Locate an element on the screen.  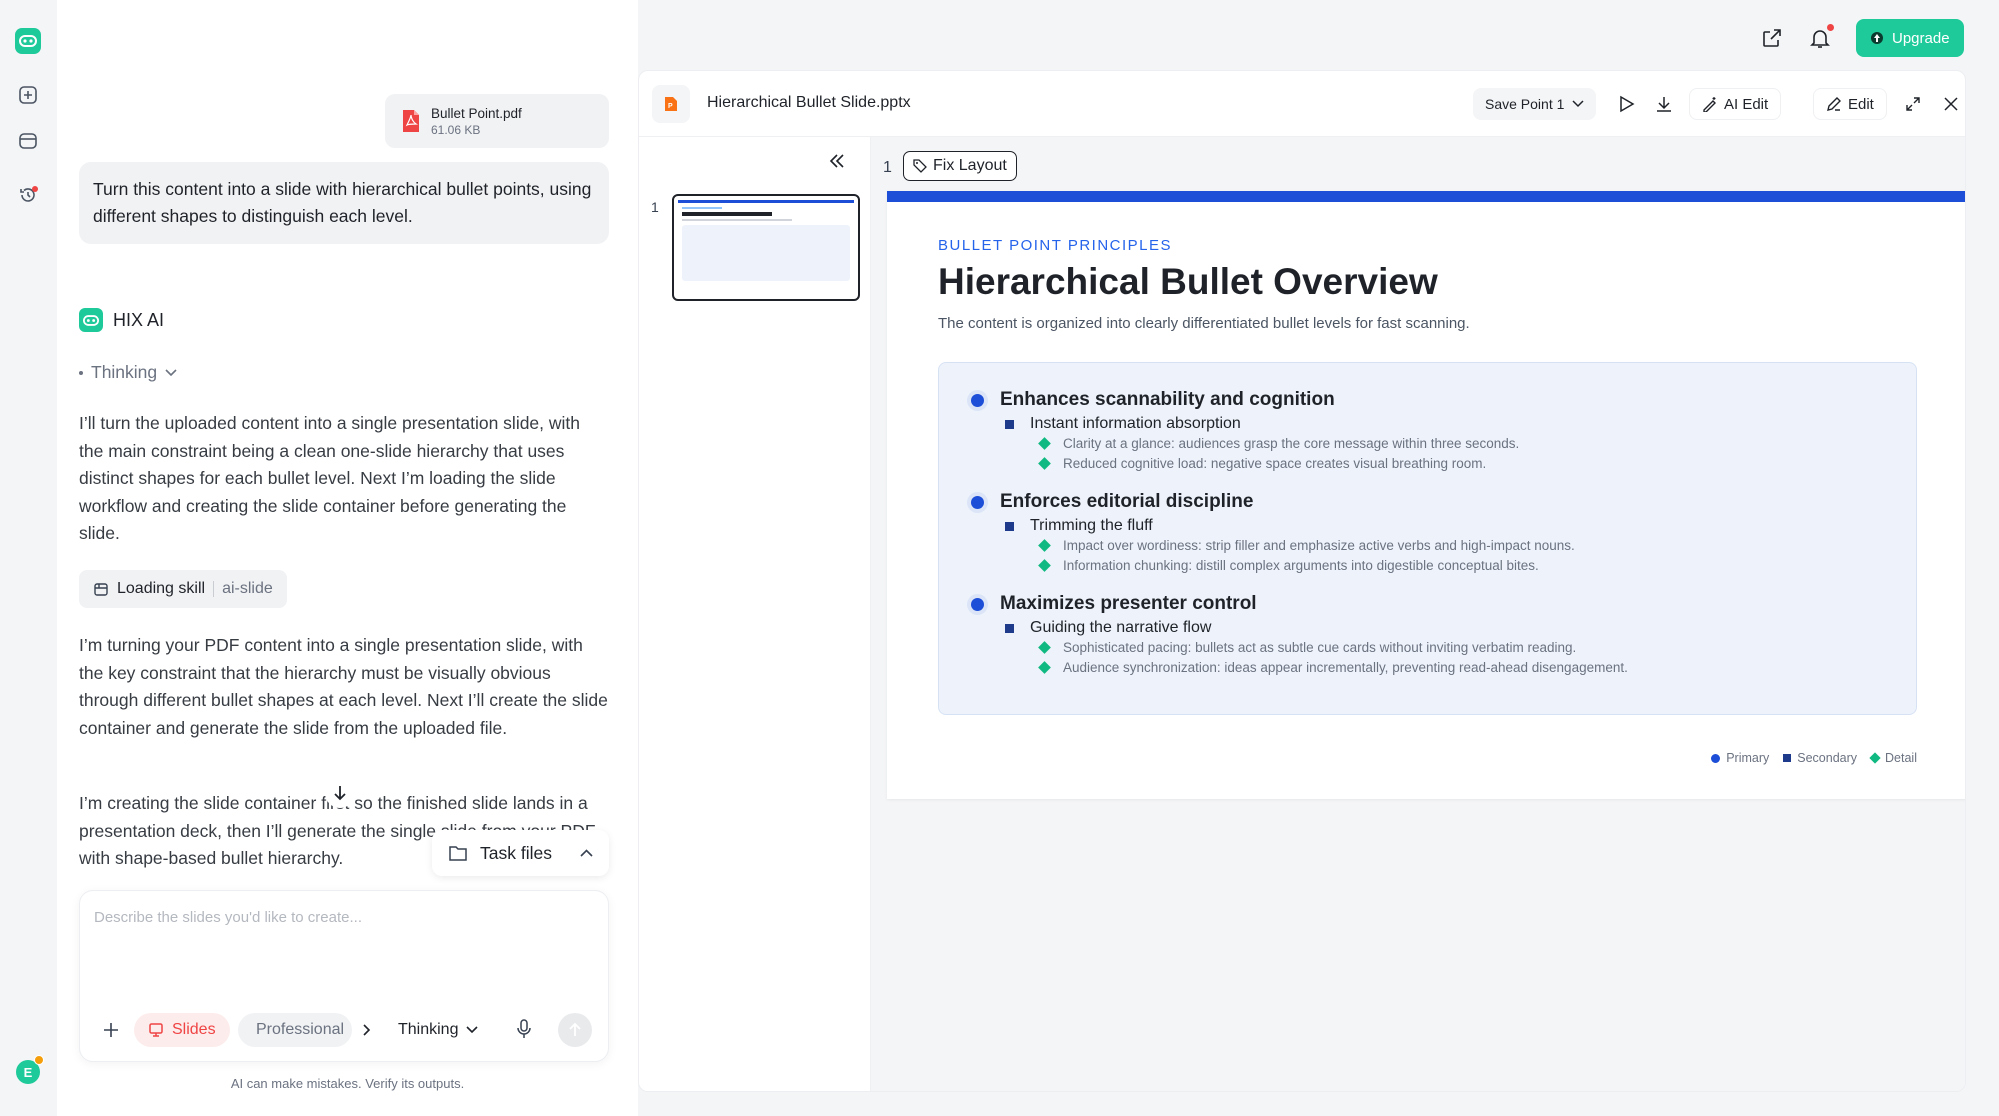
assistant-logo-icon is located at coordinates (91, 320).